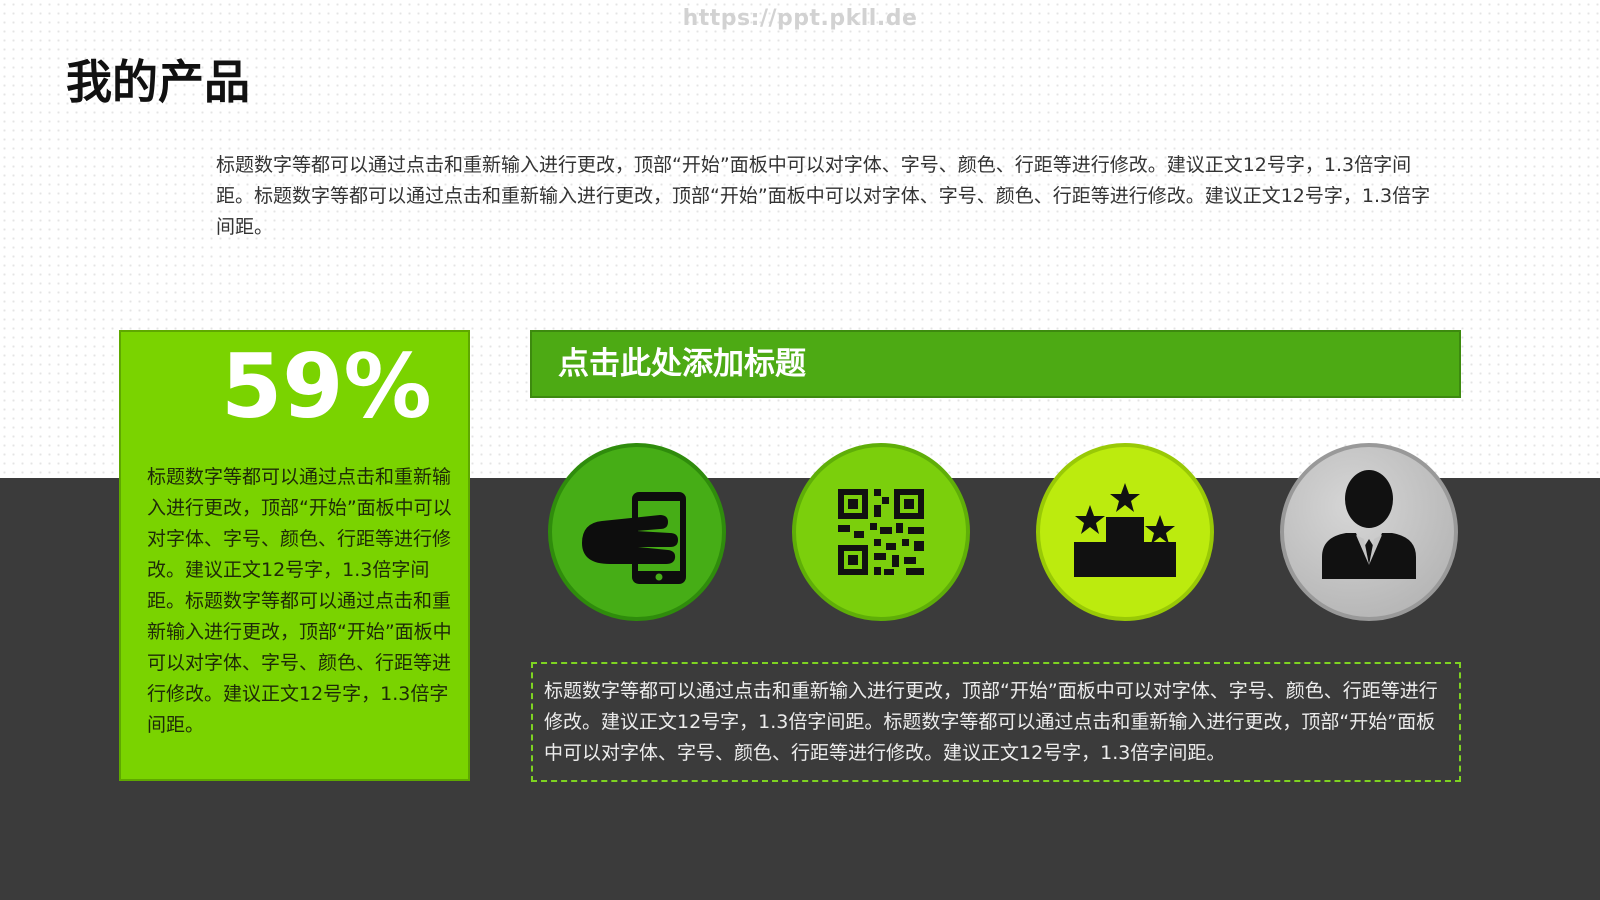 The image size is (1600, 900). Describe the element at coordinates (995, 364) in the screenshot. I see `section-banner: 点击此处添加标题` at that location.